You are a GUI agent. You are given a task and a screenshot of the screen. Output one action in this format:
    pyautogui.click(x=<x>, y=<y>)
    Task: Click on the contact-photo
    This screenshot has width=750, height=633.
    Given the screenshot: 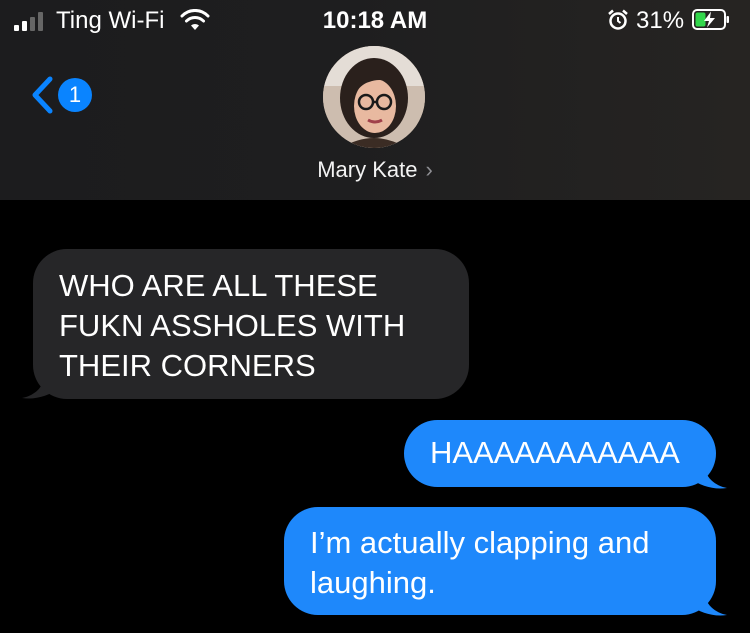 What is the action you would take?
    pyautogui.click(x=374, y=97)
    